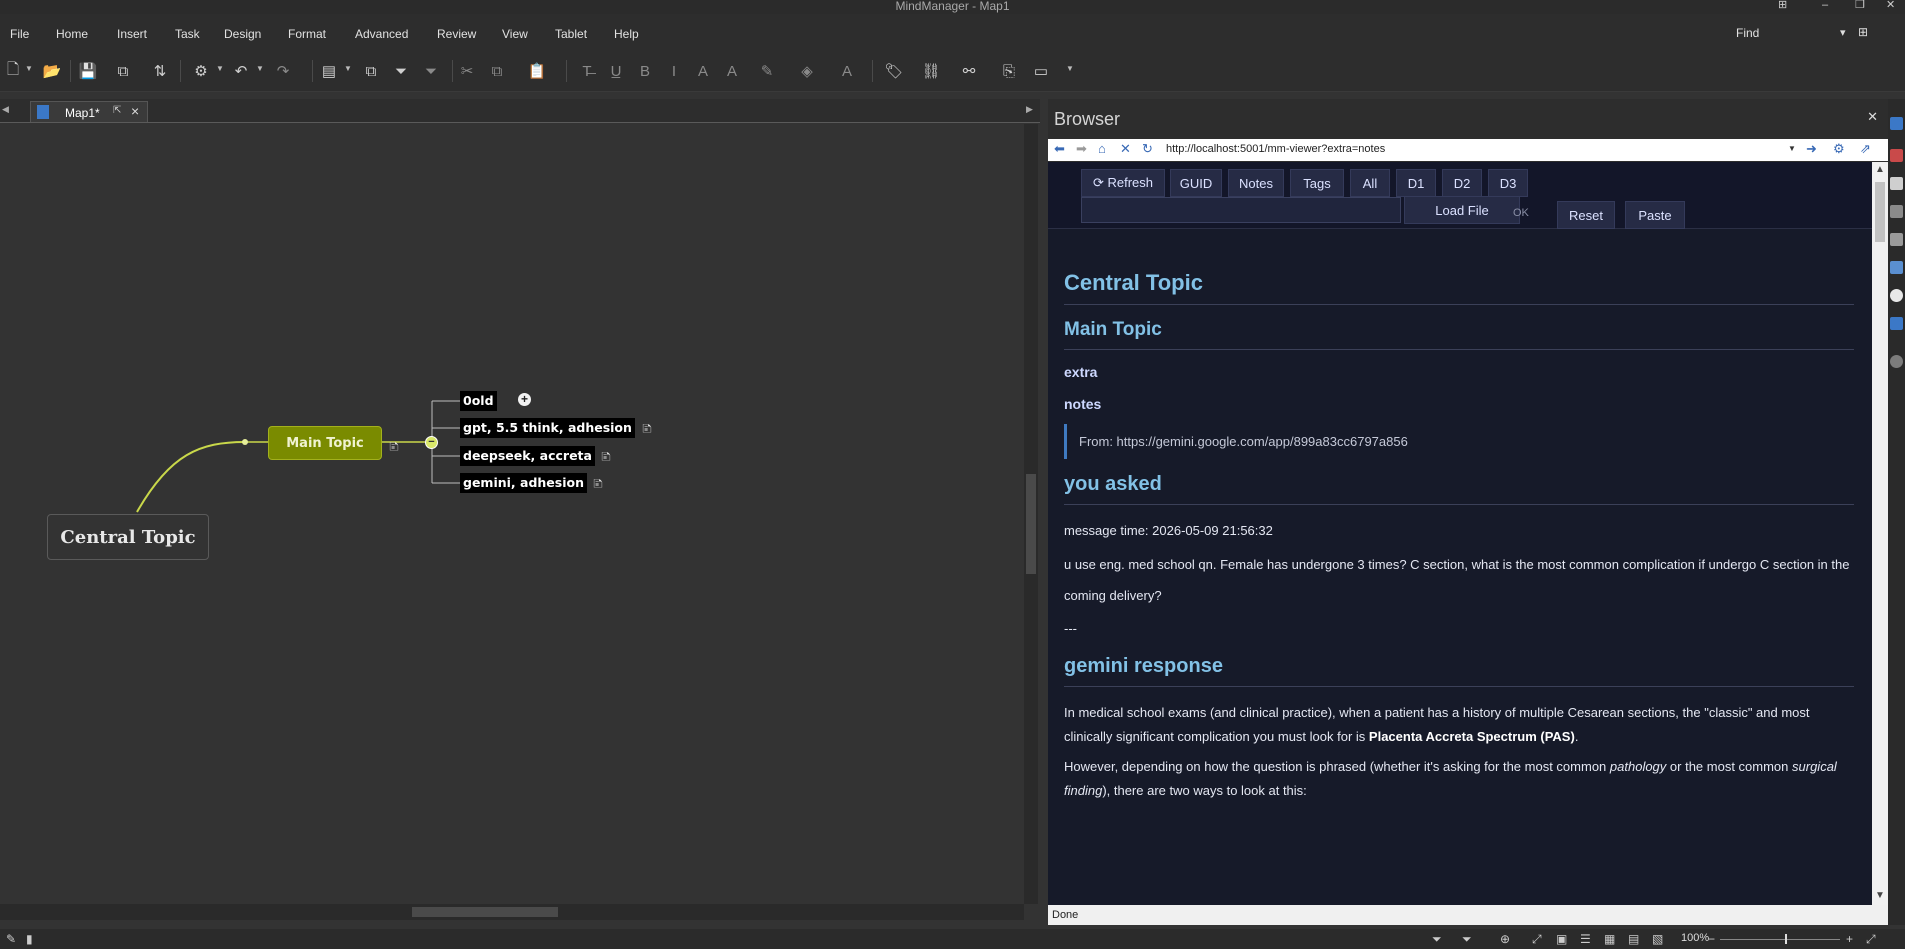 The image size is (1905, 949). I want to click on relationship-icon: ⚯, so click(969, 71).